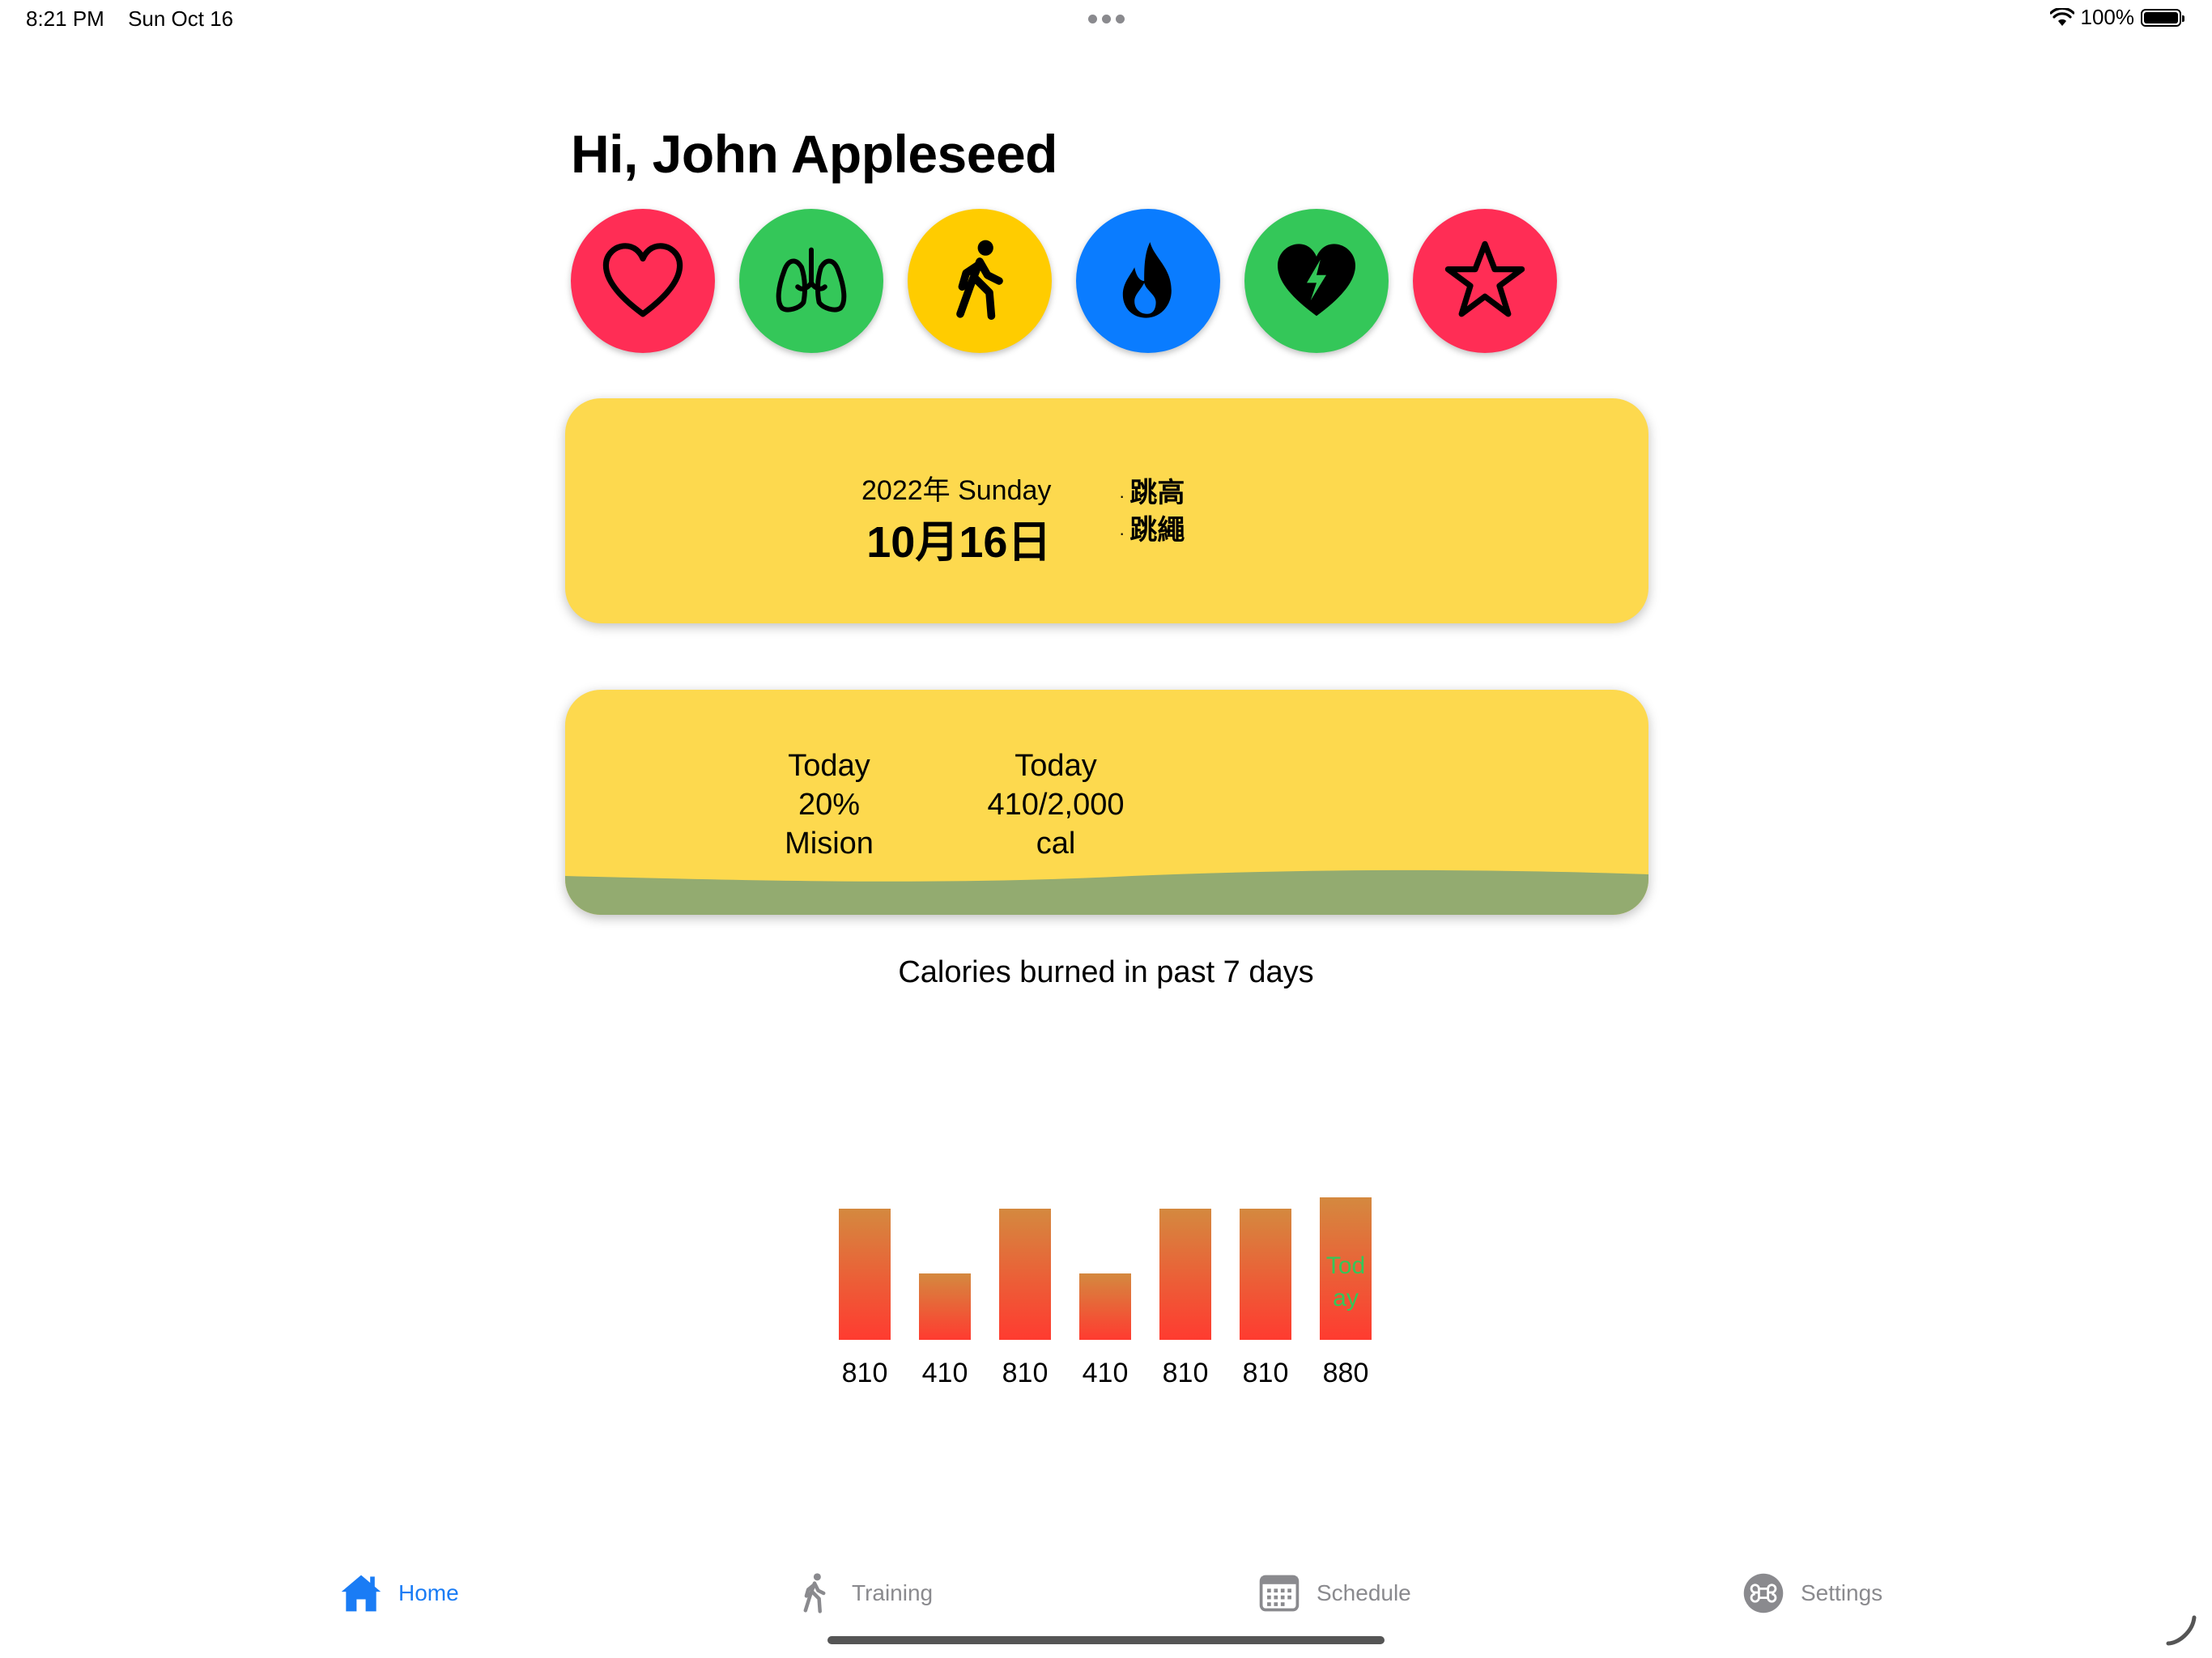 This screenshot has height=1658, width=2212. What do you see at coordinates (893, 1592) in the screenshot?
I see `tab-label: Training` at bounding box center [893, 1592].